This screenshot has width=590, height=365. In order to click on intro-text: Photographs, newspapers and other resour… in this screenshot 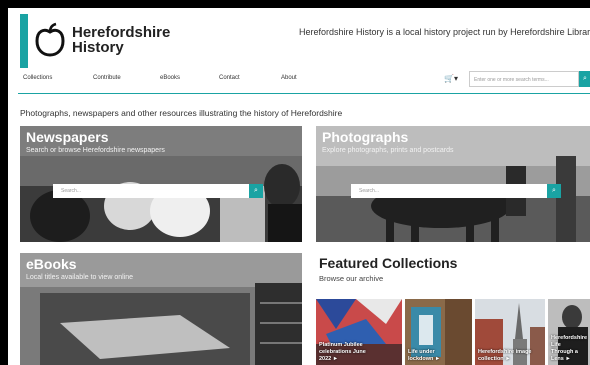, I will do `click(181, 113)`.